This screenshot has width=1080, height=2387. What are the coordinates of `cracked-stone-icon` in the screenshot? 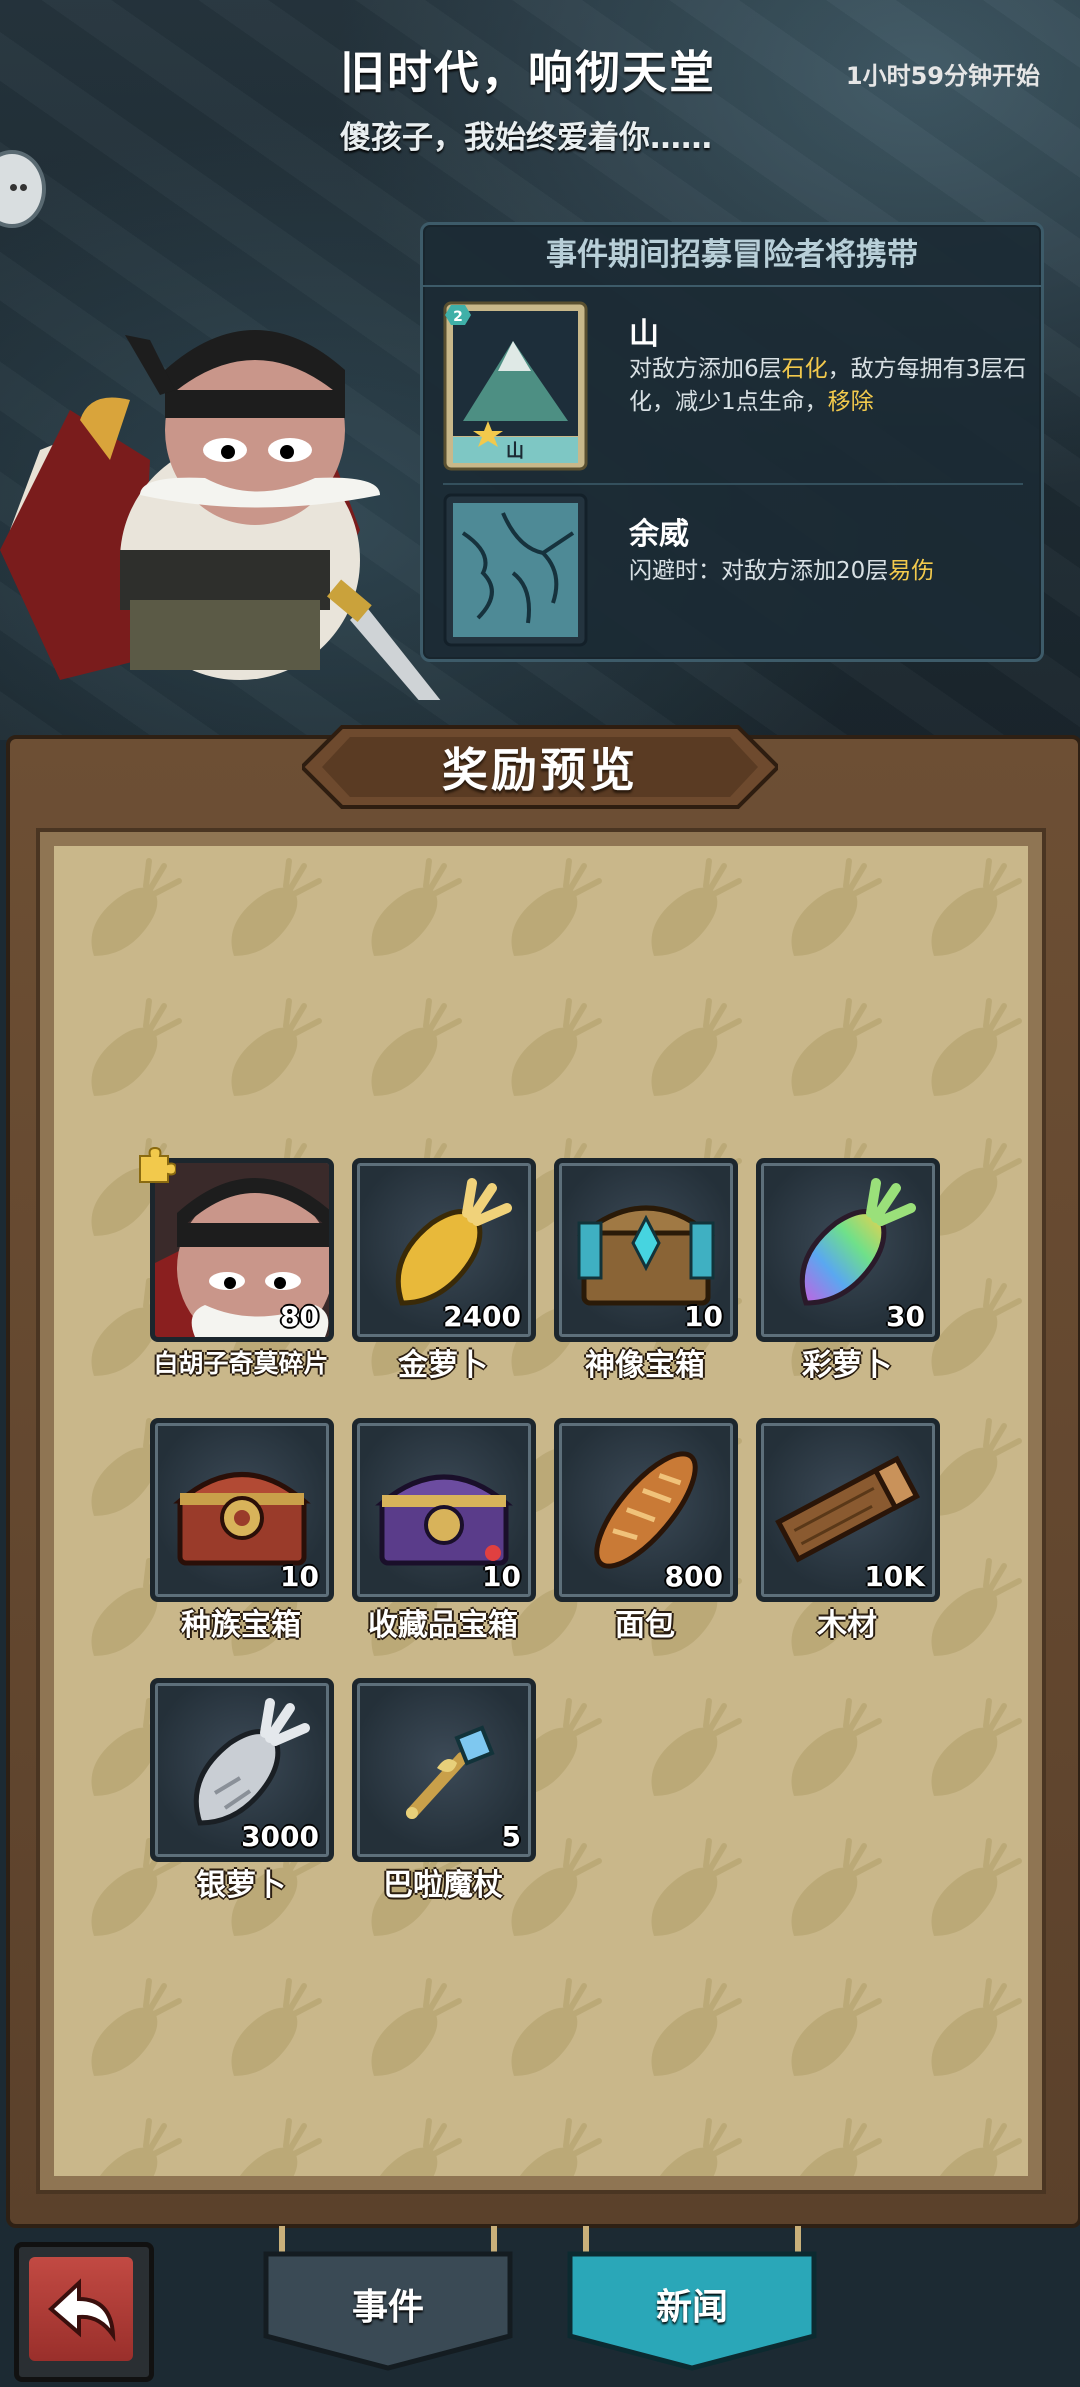 It's located at (515, 570).